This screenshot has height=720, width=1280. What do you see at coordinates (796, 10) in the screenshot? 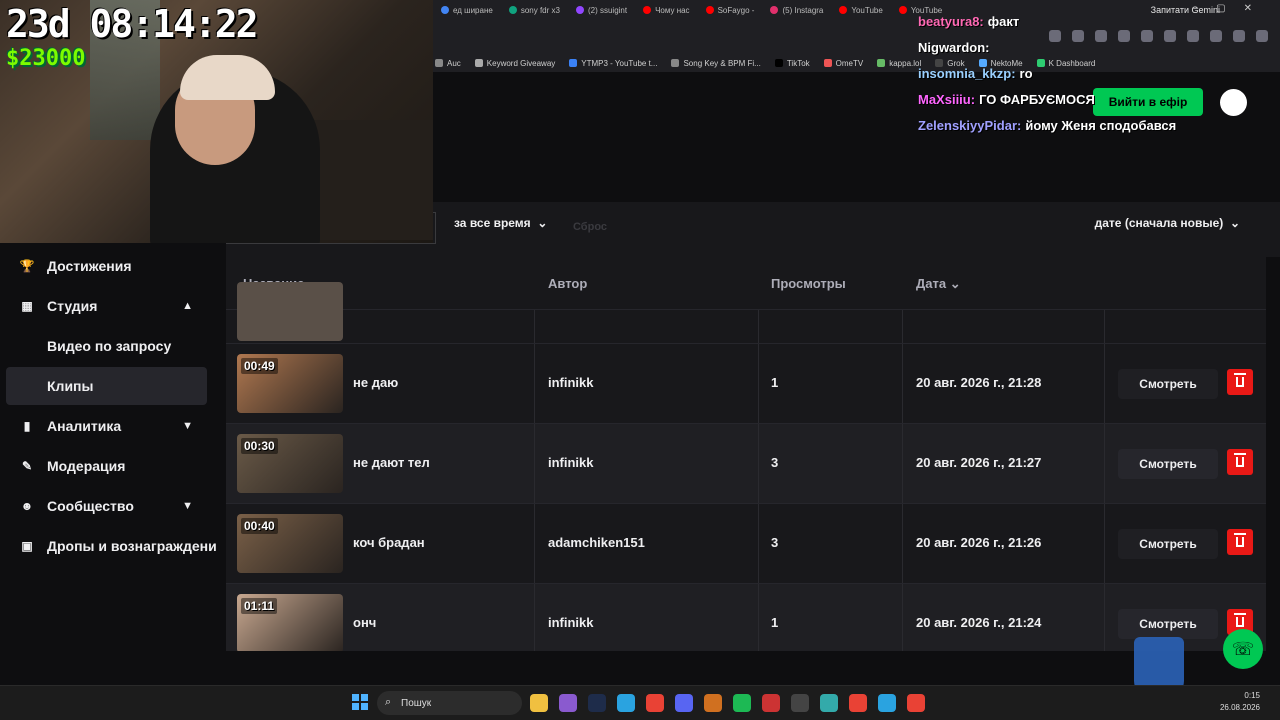
I see `browser-tab: (5) Instagra` at bounding box center [796, 10].